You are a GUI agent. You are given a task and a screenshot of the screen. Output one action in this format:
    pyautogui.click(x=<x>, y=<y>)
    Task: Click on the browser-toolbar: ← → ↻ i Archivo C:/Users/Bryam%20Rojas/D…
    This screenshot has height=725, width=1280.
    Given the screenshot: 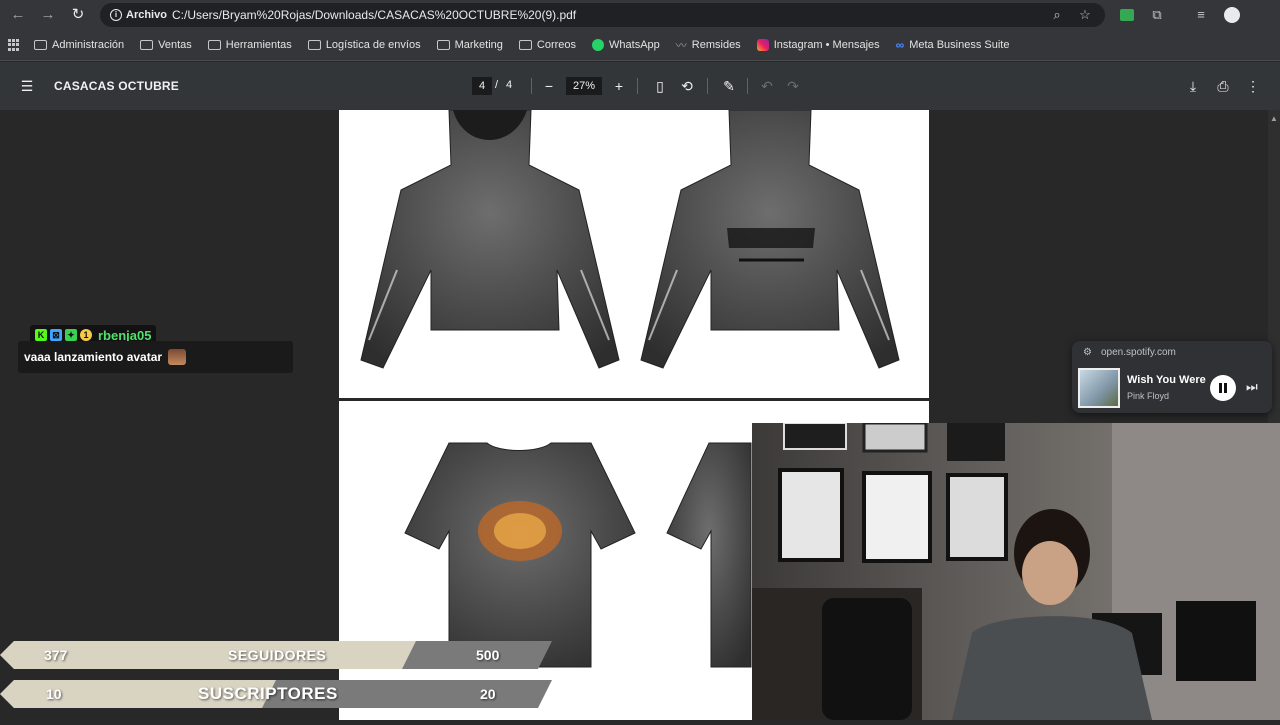 What is the action you would take?
    pyautogui.click(x=640, y=15)
    